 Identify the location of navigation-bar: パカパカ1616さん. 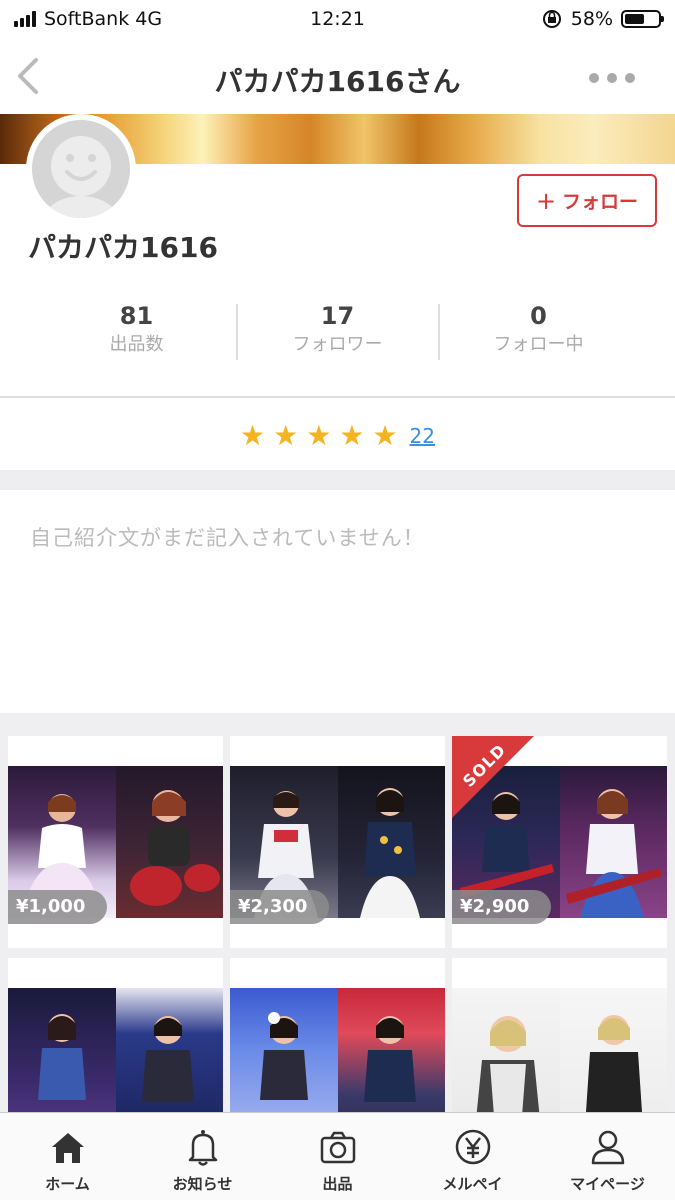
(337, 77).